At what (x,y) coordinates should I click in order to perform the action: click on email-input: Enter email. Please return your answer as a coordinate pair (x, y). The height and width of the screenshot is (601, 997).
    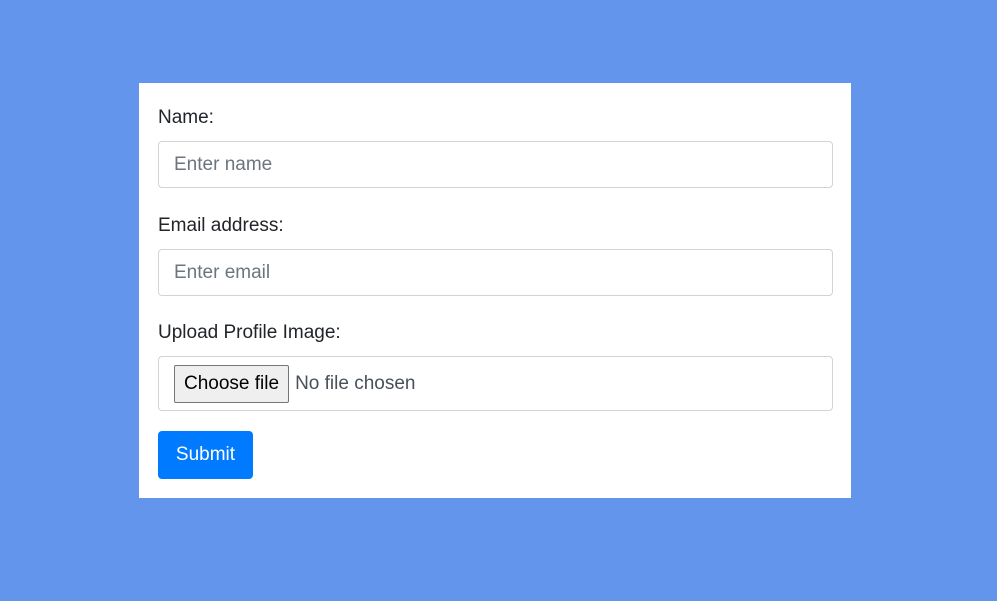
    Looking at the image, I should click on (495, 272).